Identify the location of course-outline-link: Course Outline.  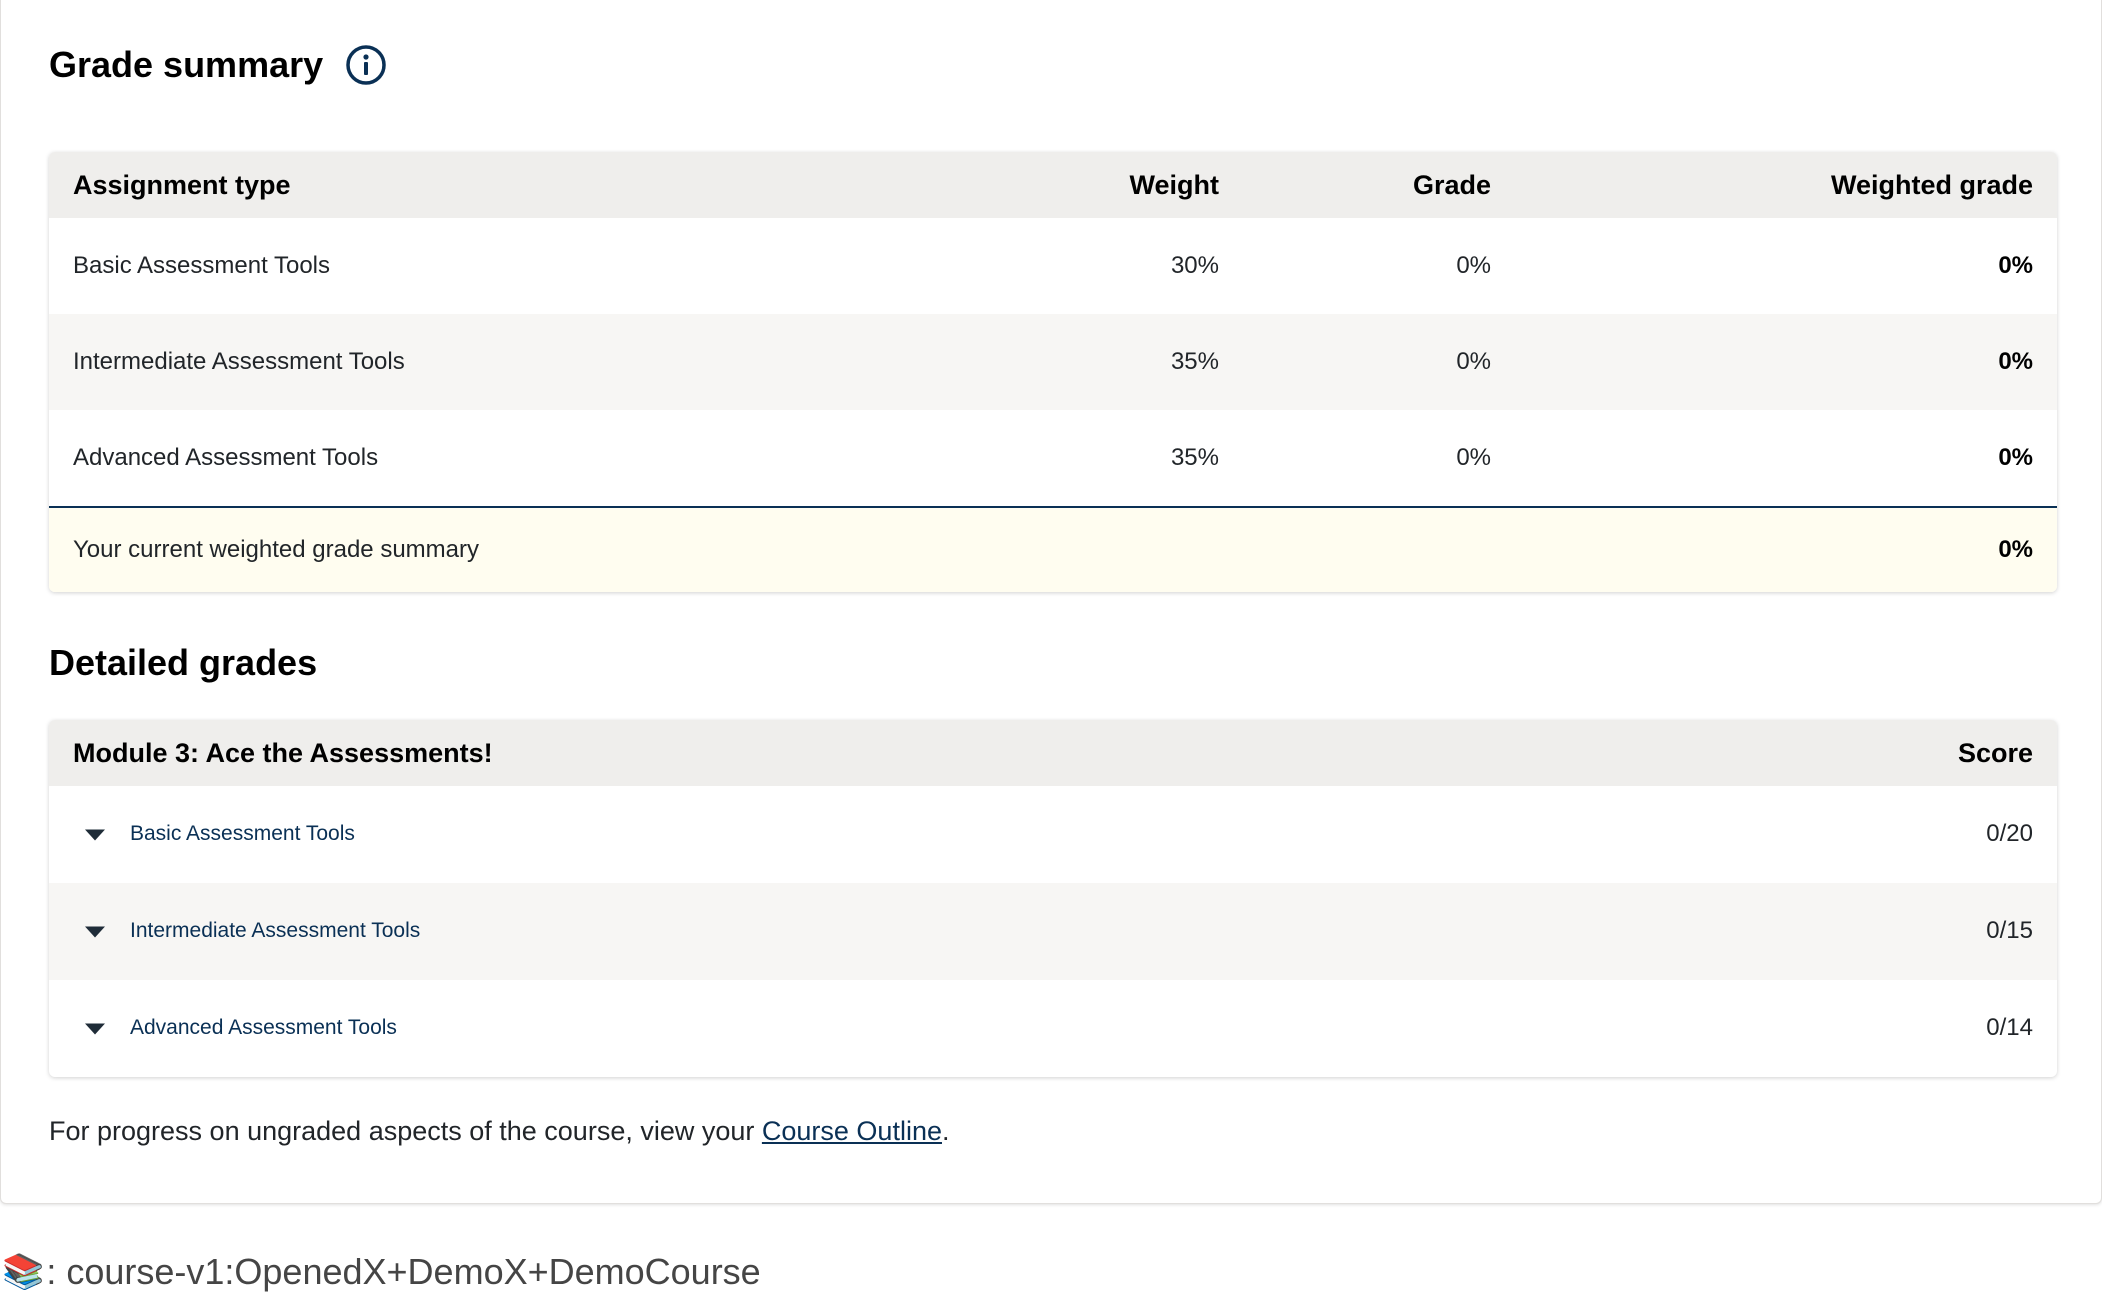
(852, 1131).